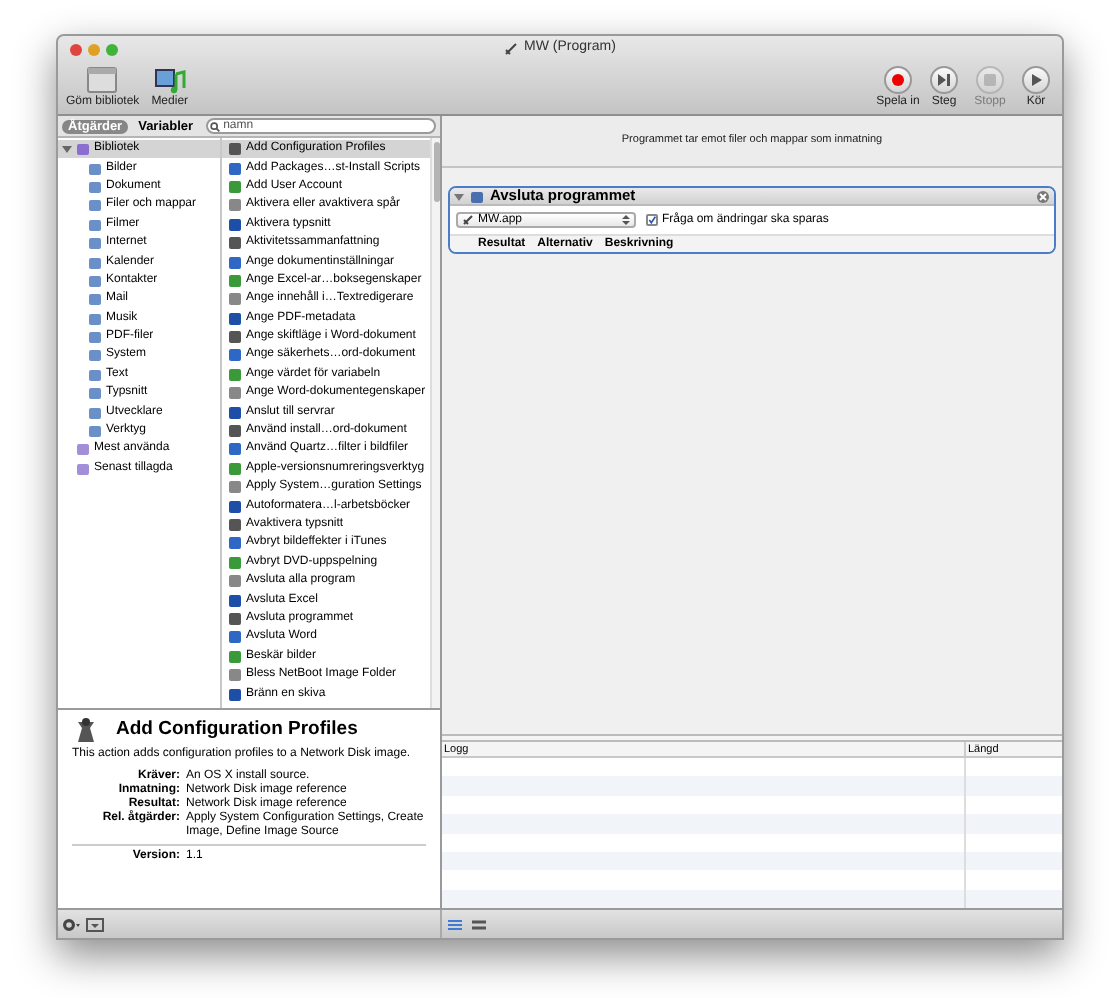 The width and height of the screenshot is (1120, 998). What do you see at coordinates (479, 924) in the screenshot?
I see `rows-view-icon` at bounding box center [479, 924].